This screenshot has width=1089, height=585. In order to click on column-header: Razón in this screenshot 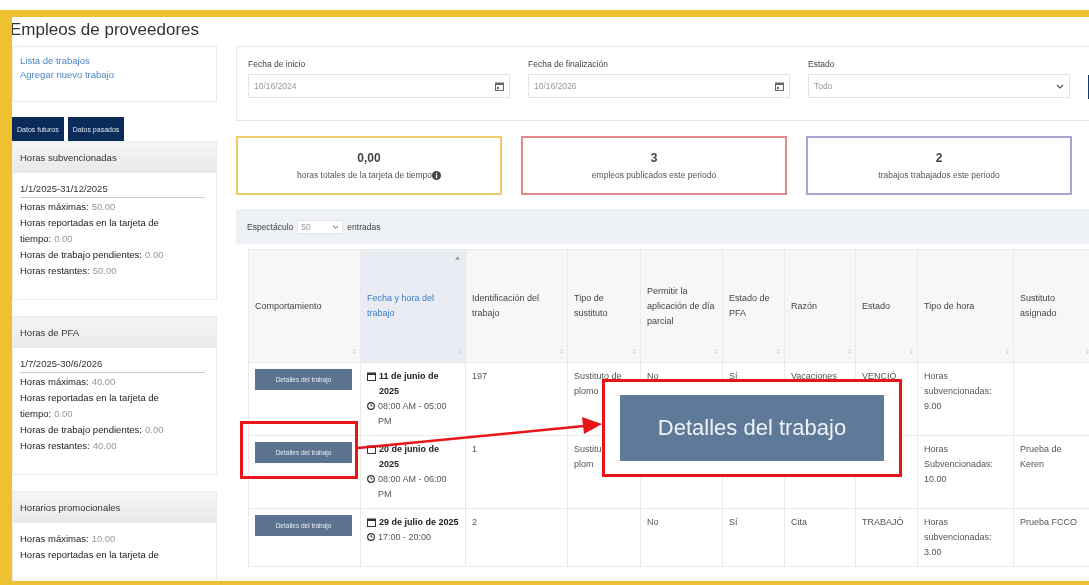, I will do `click(820, 306)`.